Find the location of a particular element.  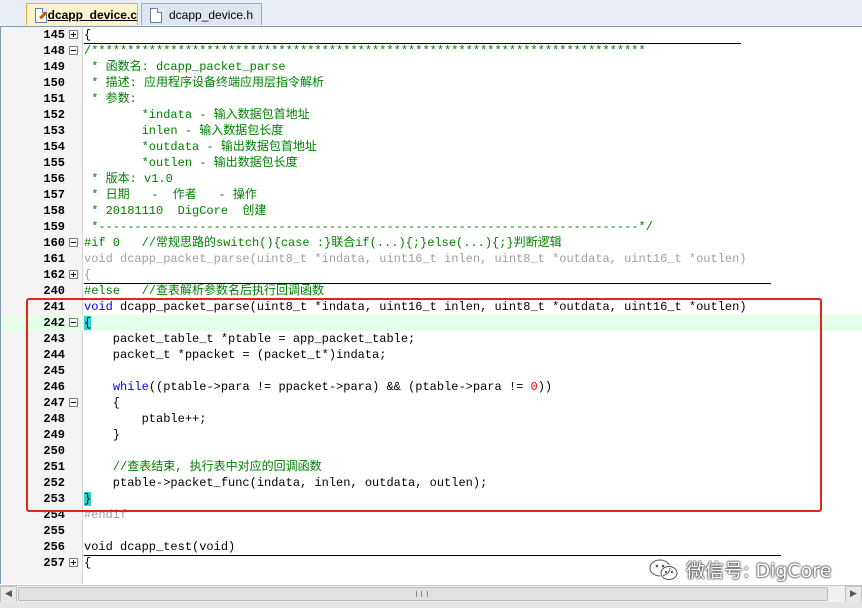

comment-token: * 版本: v1.0 is located at coordinates (128, 179).